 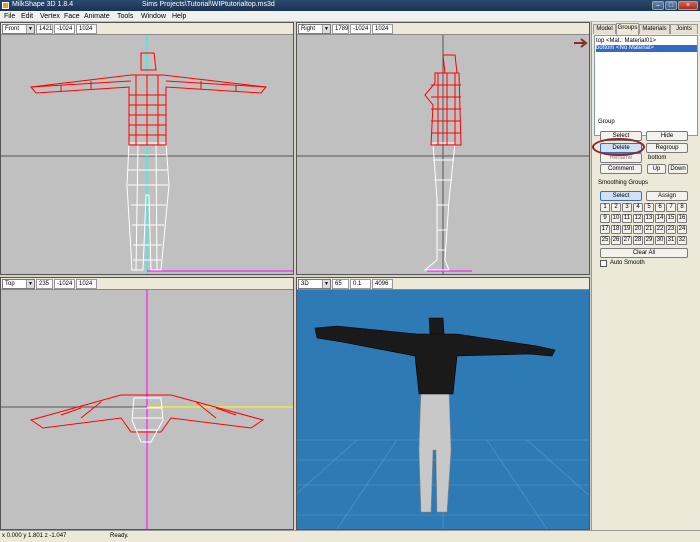 I want to click on smoothing-group-23-button: 23, so click(x=671, y=229).